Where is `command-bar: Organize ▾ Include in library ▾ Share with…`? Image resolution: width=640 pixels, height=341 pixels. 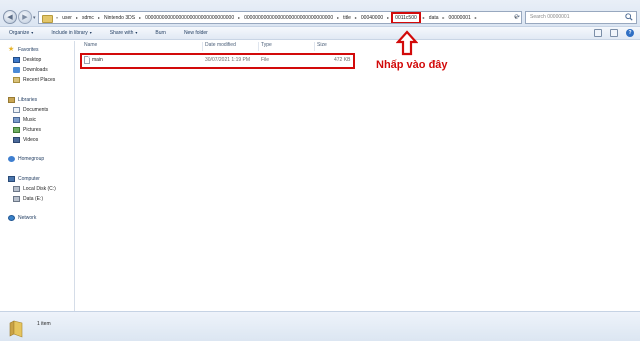 command-bar: Organize ▾ Include in library ▾ Share with… is located at coordinates (320, 33).